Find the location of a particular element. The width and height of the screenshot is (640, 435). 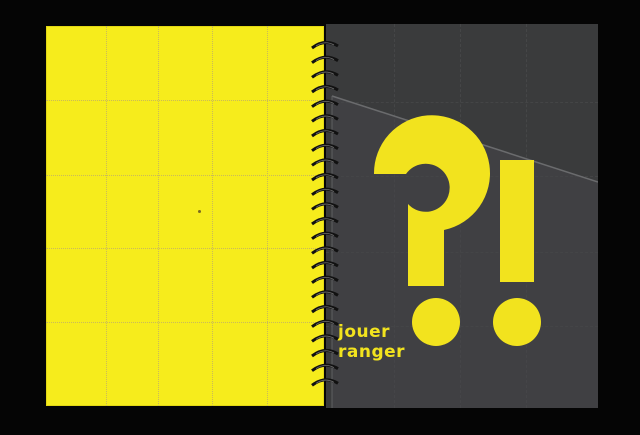

cover-word-ranger: ranger is located at coordinates (372, 352).